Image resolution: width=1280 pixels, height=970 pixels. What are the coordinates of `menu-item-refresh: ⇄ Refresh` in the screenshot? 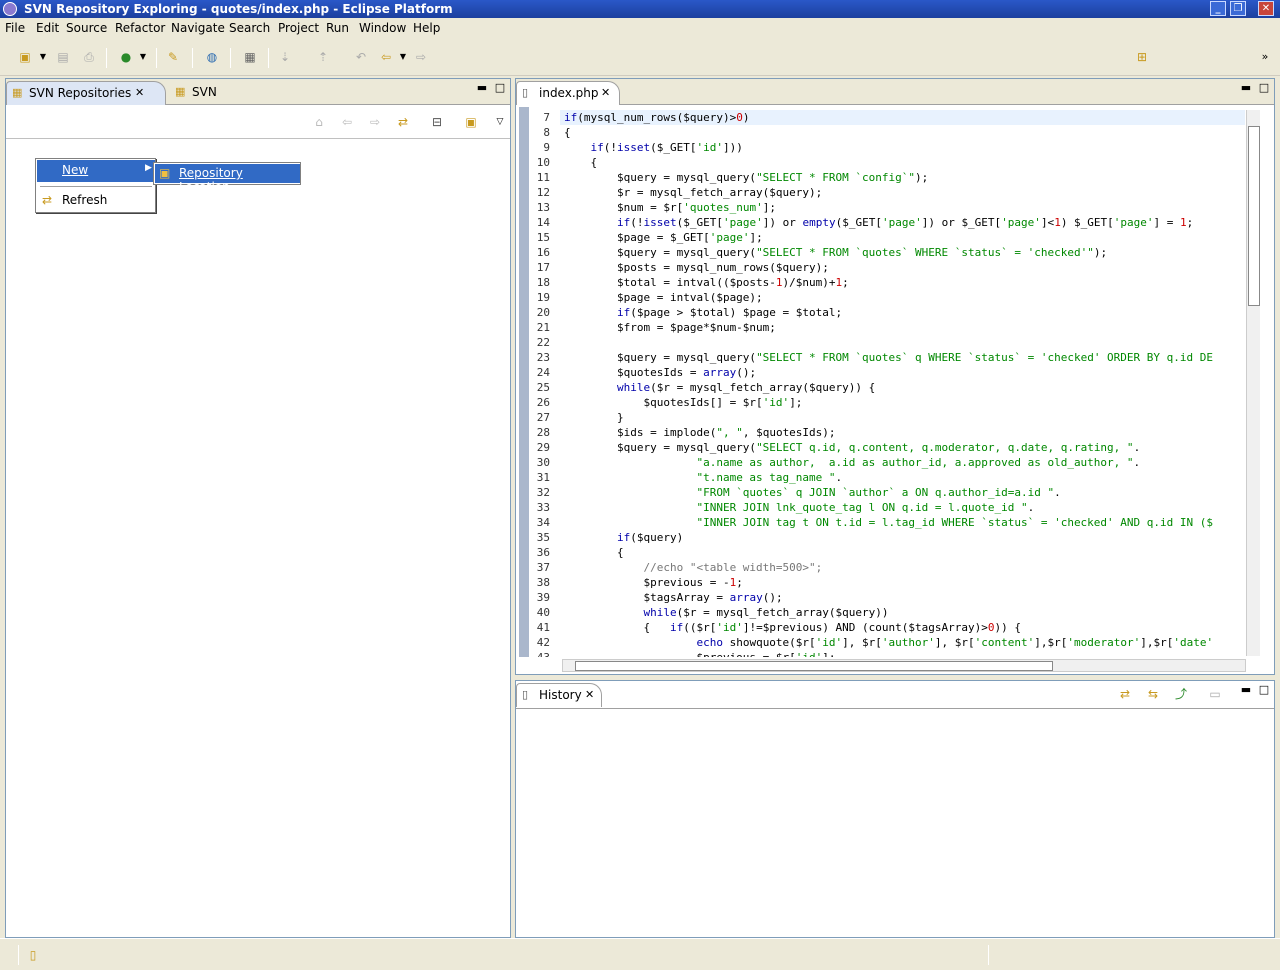 It's located at (96, 201).